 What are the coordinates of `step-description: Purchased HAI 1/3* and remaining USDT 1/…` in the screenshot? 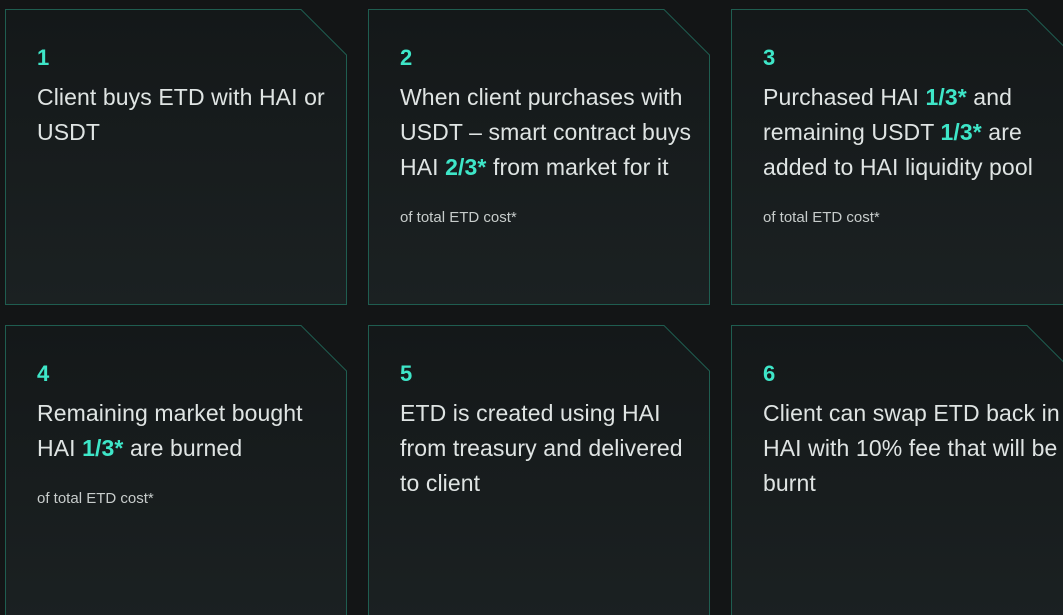 It's located at (912, 132).